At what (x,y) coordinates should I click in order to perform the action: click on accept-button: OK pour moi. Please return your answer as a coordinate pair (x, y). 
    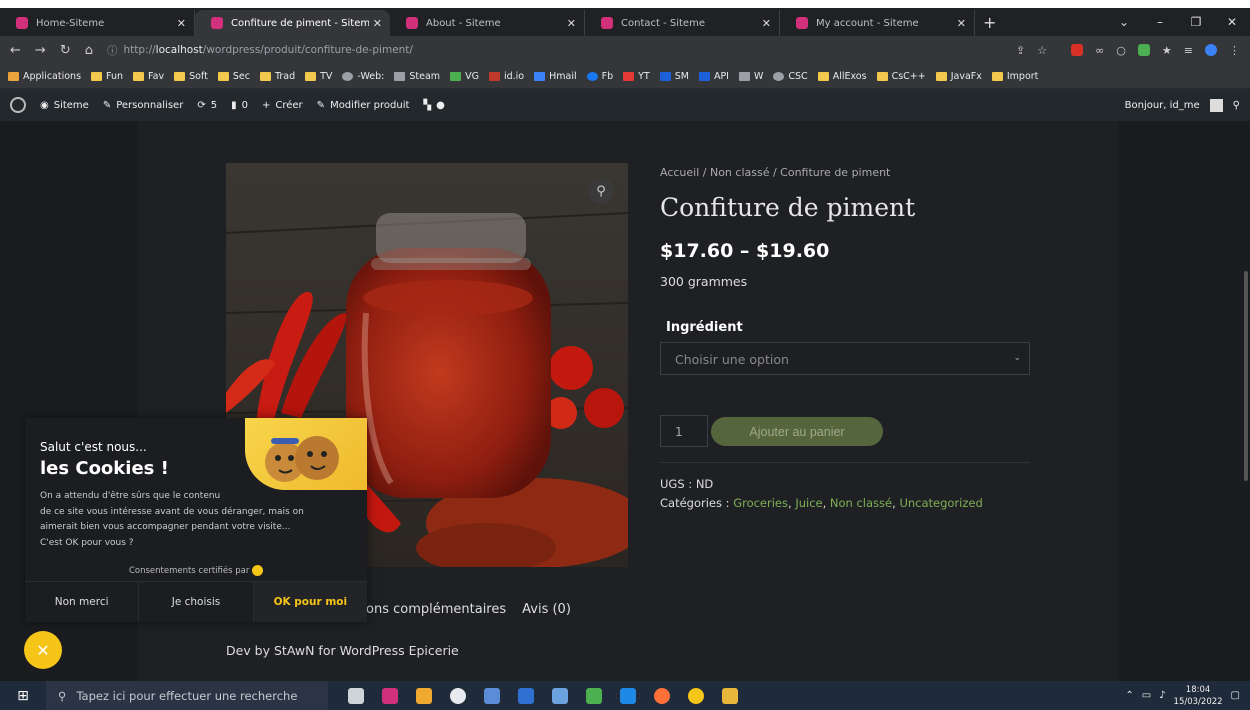
    Looking at the image, I should click on (310, 602).